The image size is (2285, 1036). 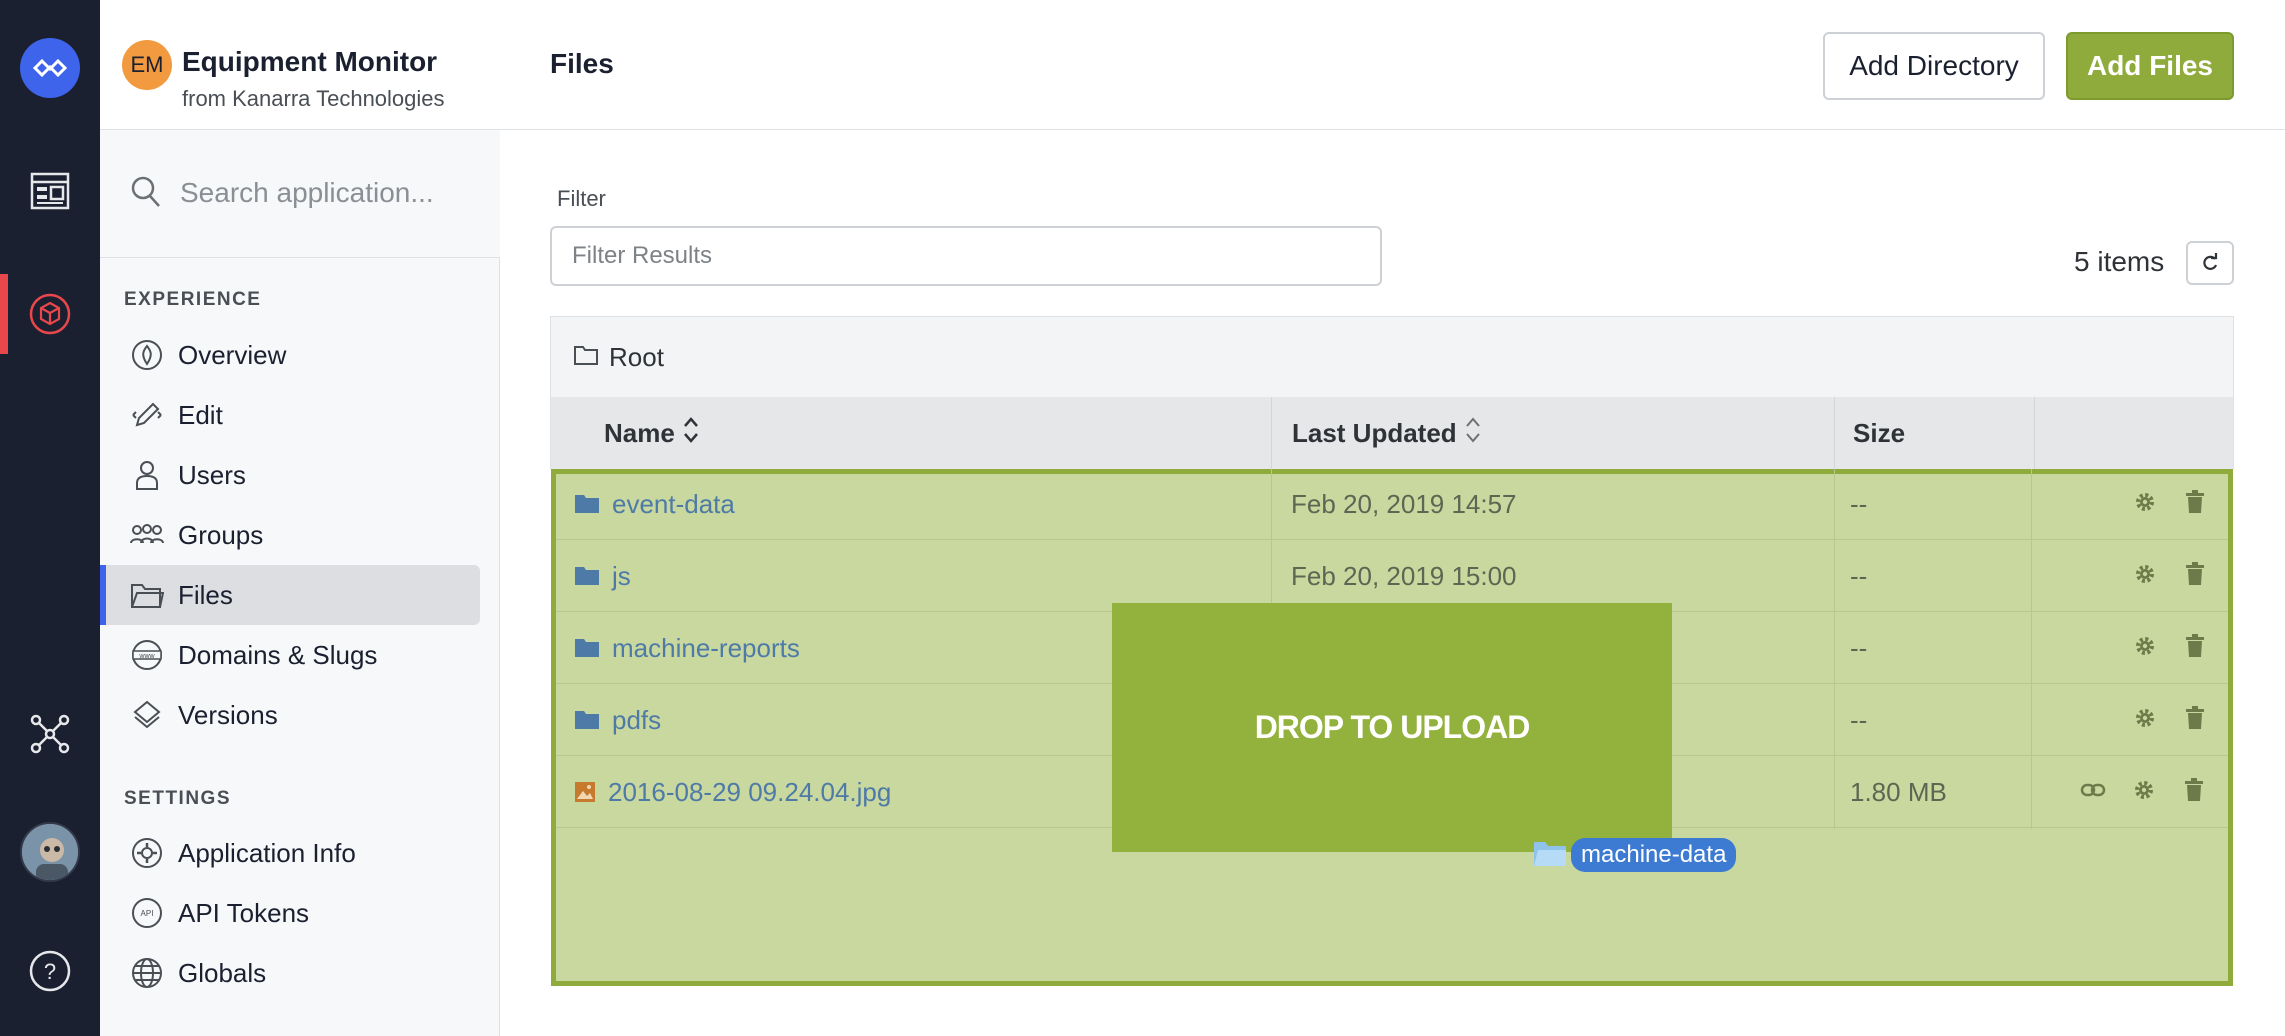 I want to click on file-name-link: 2016-08-29 09.24.04.jpg, so click(x=749, y=792).